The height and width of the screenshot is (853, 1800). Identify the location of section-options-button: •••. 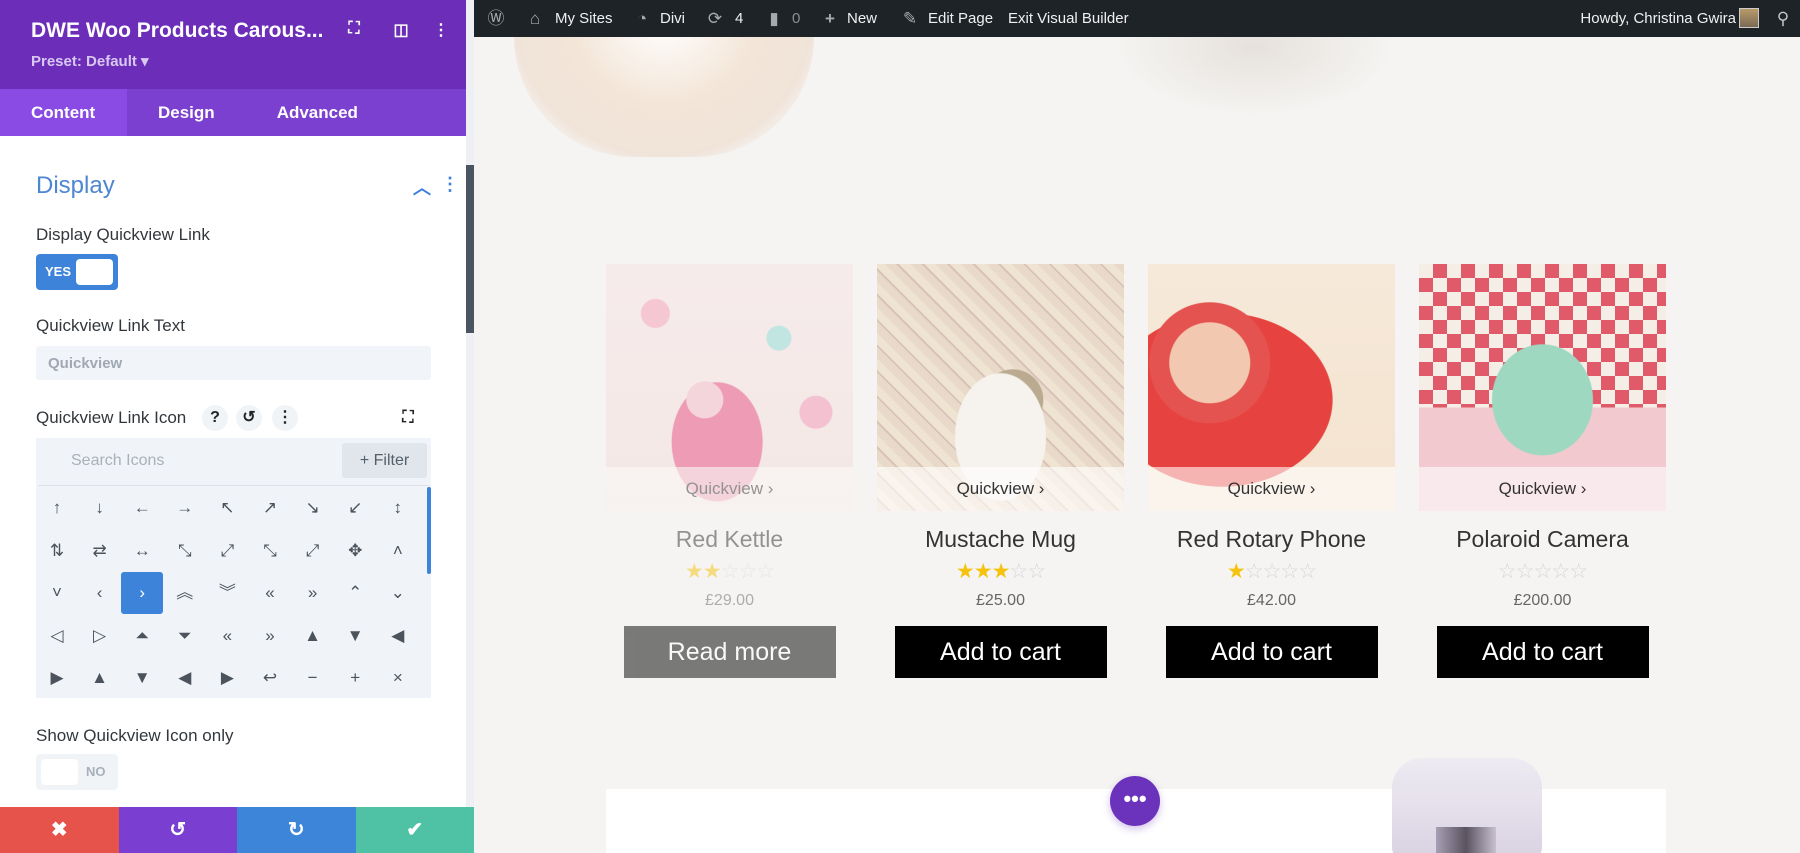
(1135, 801).